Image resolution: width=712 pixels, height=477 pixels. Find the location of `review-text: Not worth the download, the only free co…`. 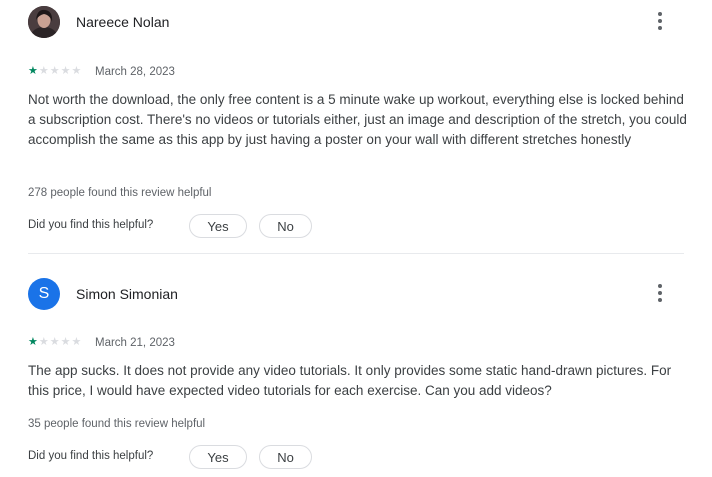

review-text: Not worth the download, the only free co… is located at coordinates (357, 119).